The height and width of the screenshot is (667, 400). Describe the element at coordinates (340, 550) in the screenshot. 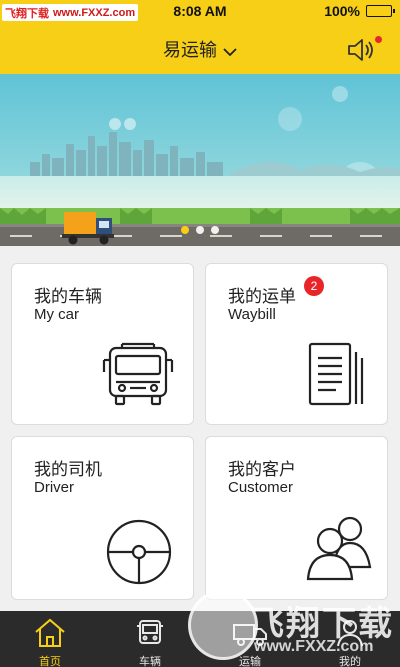

I see `customers-icon` at that location.